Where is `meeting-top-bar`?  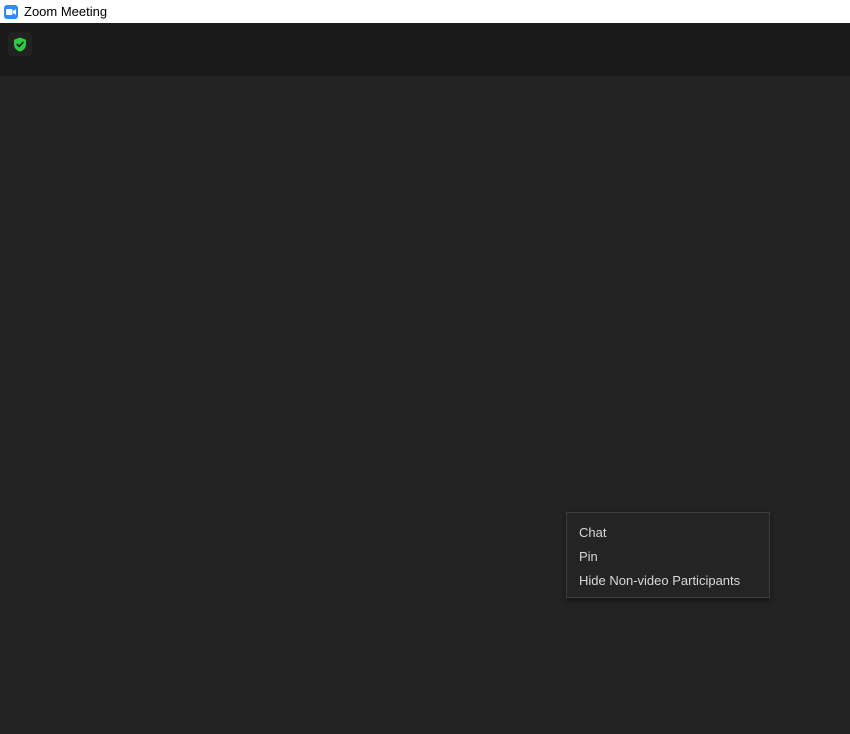 meeting-top-bar is located at coordinates (425, 49).